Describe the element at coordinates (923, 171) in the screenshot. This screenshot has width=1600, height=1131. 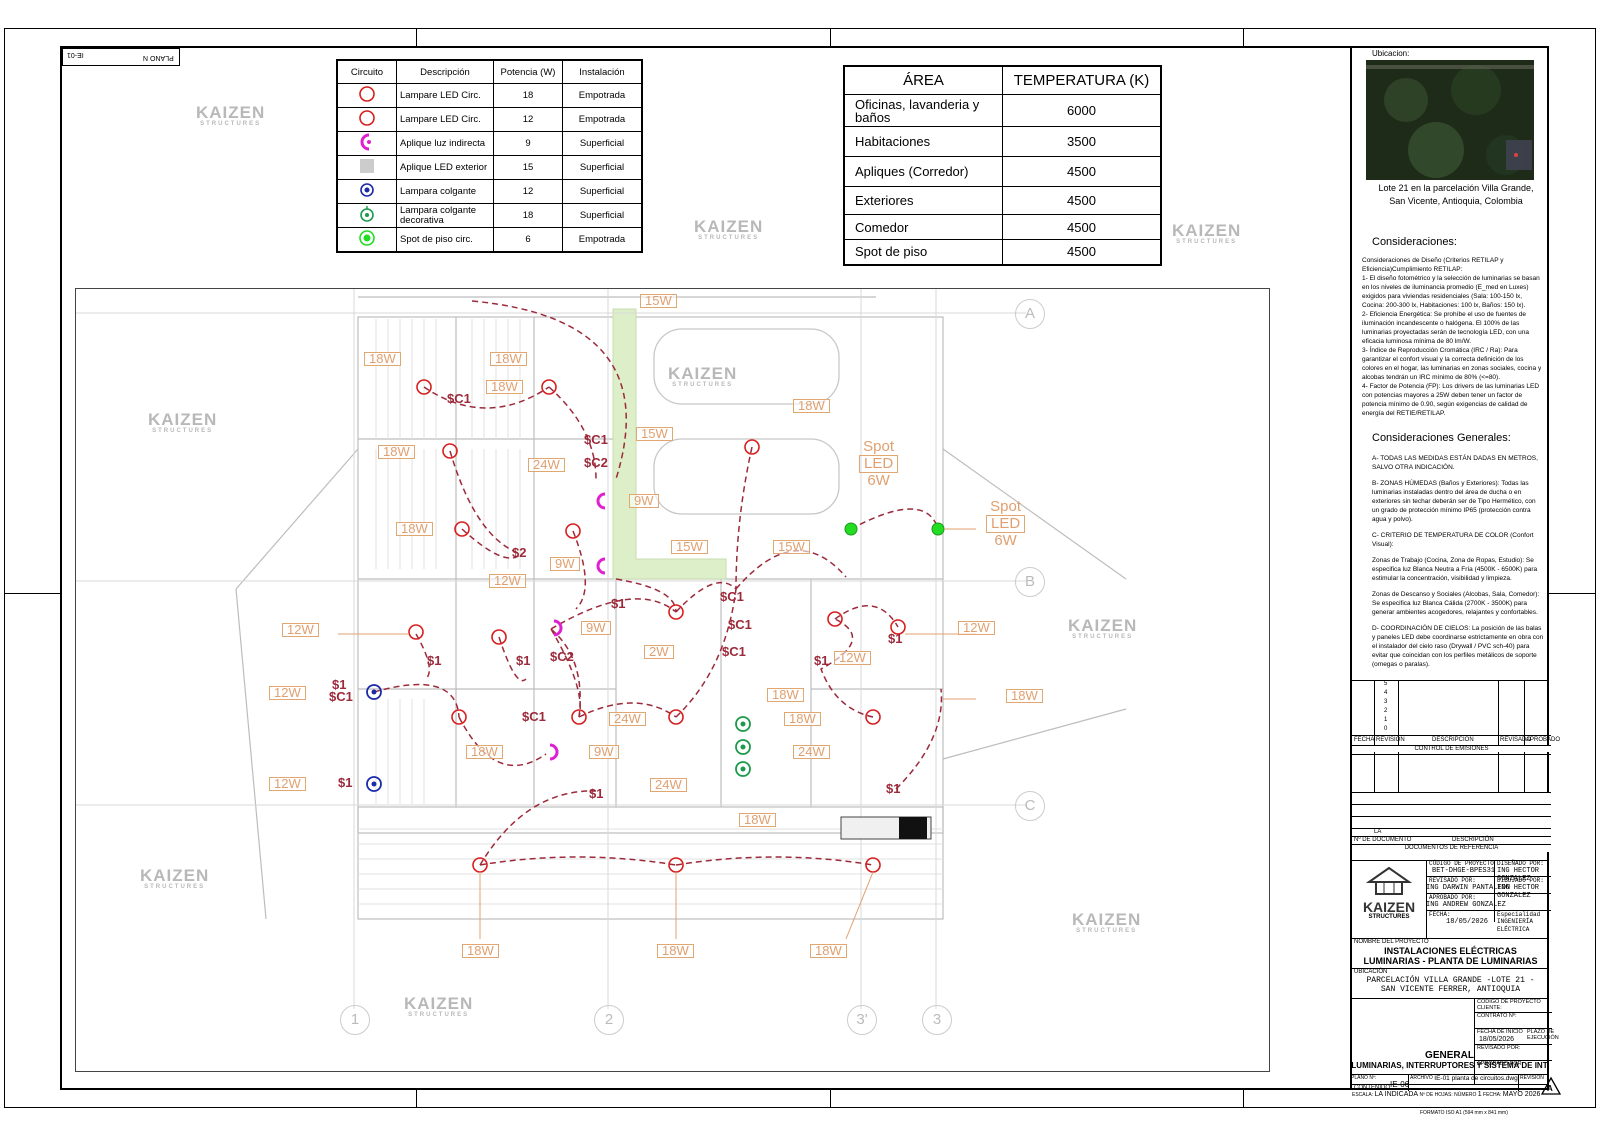
I see `temp-area: Apliques (Corredor)` at that location.